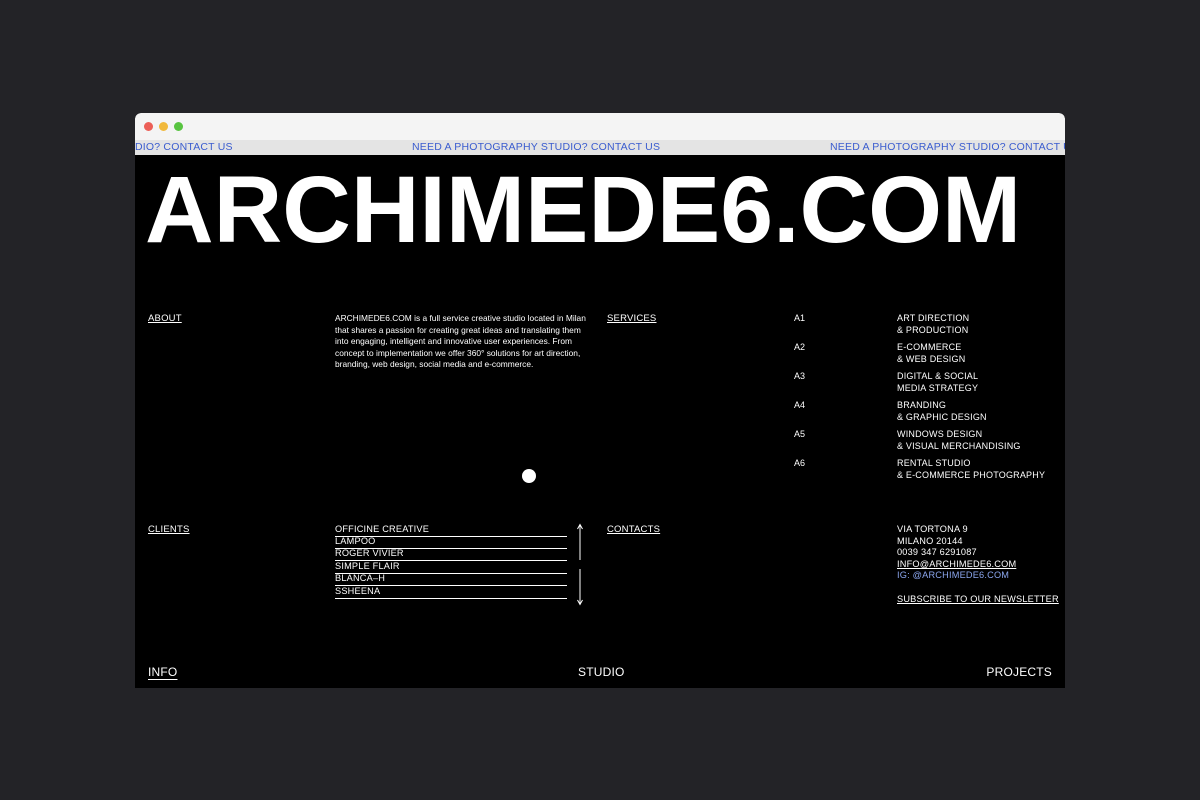 This screenshot has height=800, width=1200. Describe the element at coordinates (451, 592) in the screenshot. I see `client-item: SSHEENA` at that location.